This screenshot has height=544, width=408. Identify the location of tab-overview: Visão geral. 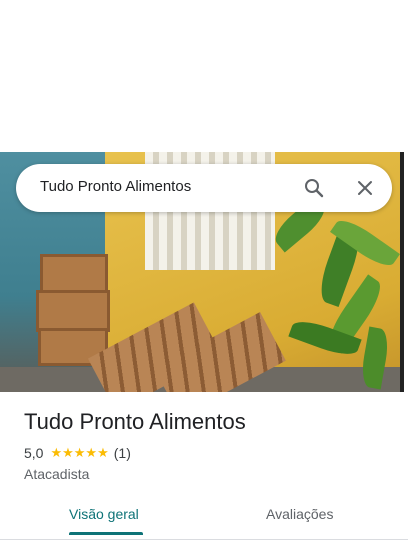
(104, 514).